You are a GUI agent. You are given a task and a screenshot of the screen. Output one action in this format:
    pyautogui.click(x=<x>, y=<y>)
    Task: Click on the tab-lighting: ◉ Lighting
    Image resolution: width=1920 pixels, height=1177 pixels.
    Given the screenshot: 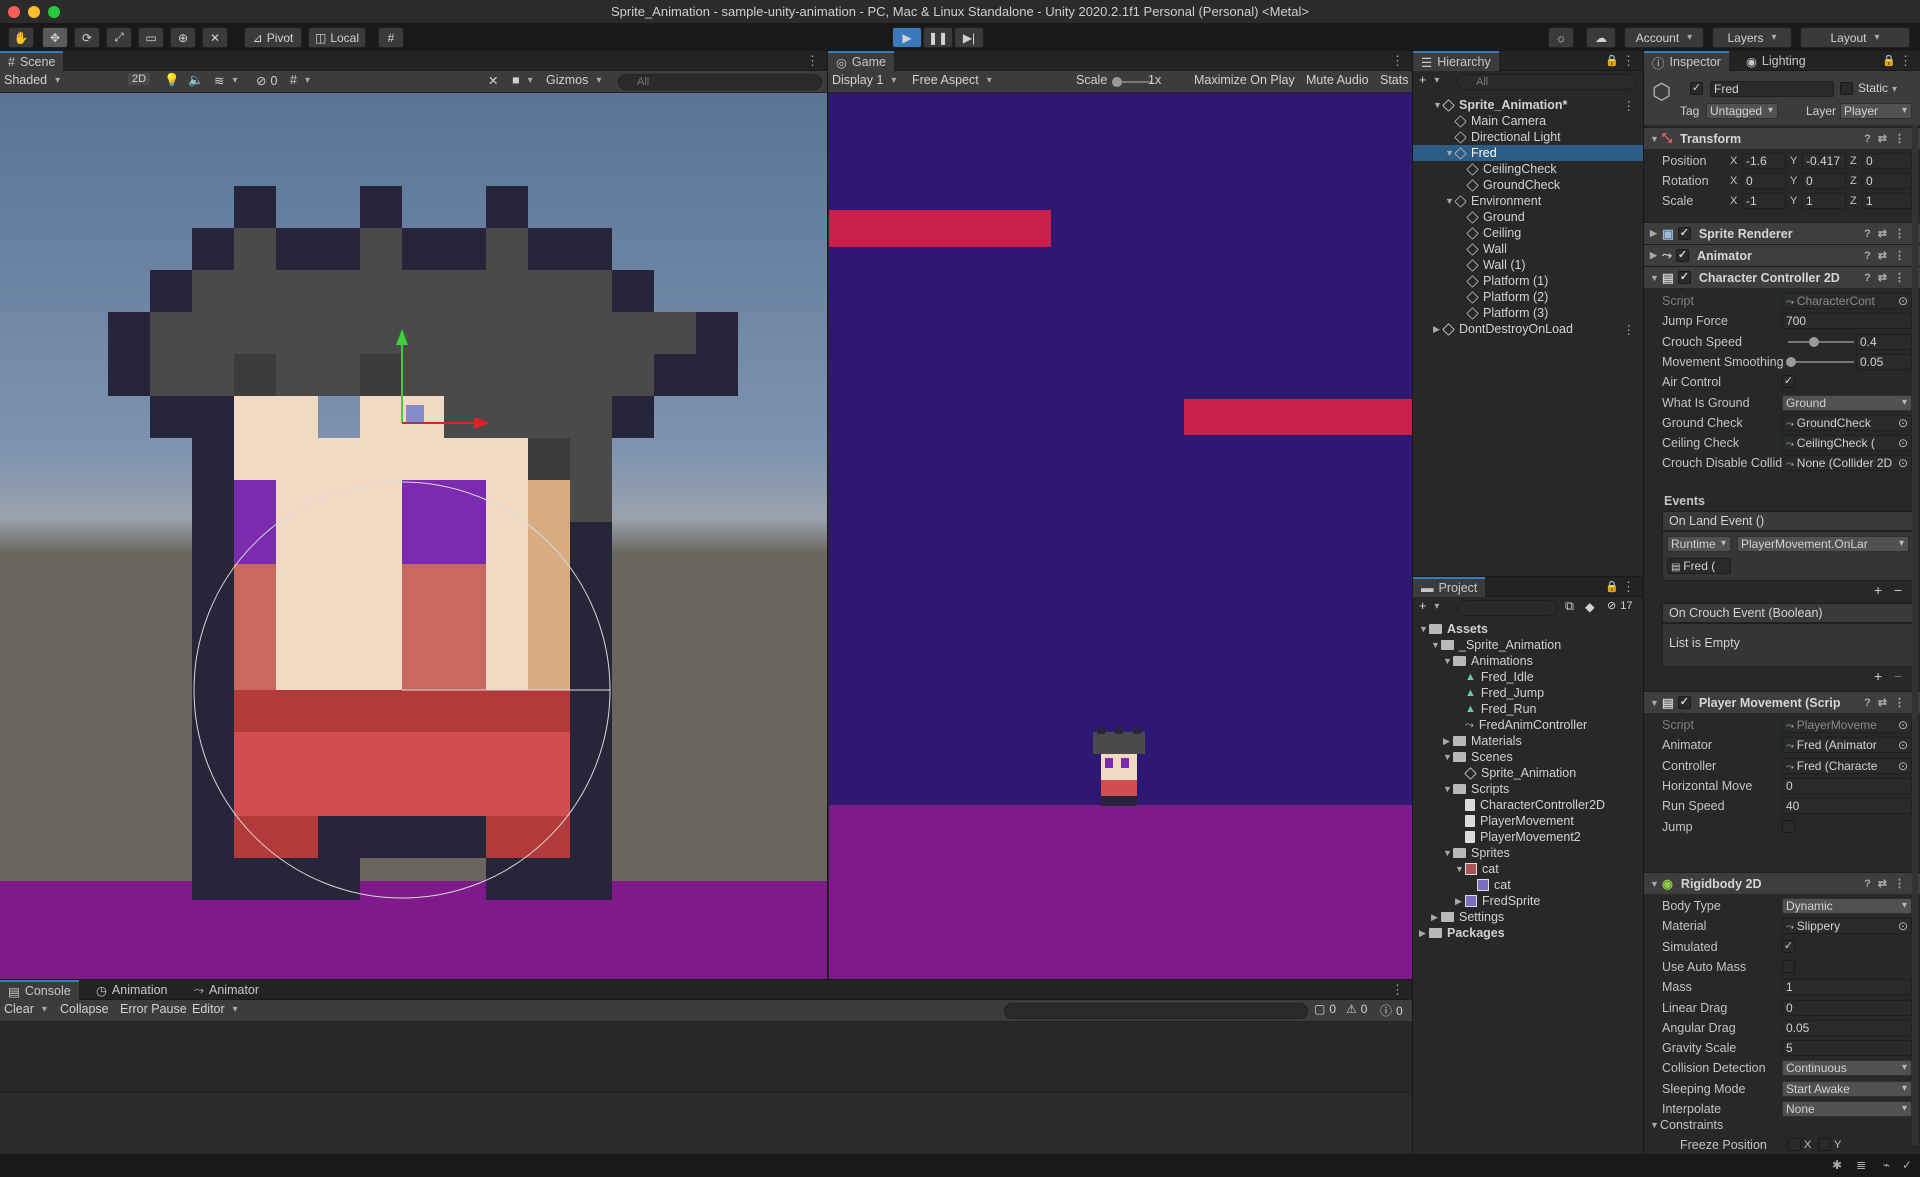 What is the action you would take?
    pyautogui.click(x=1776, y=61)
    